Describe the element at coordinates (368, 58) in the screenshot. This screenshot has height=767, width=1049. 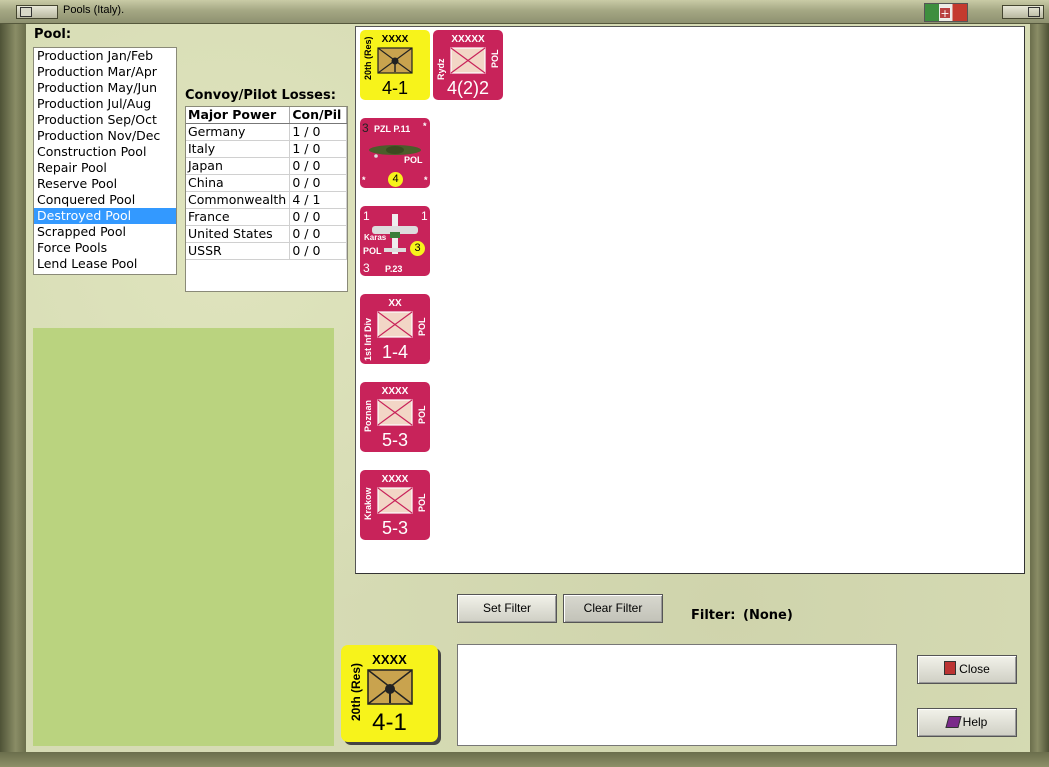
I see `unit-name: 20th (Res)` at that location.